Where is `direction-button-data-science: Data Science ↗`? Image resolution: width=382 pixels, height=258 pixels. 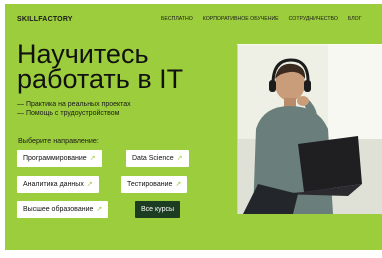
direction-button-data-science: Data Science ↗ is located at coordinates (157, 158).